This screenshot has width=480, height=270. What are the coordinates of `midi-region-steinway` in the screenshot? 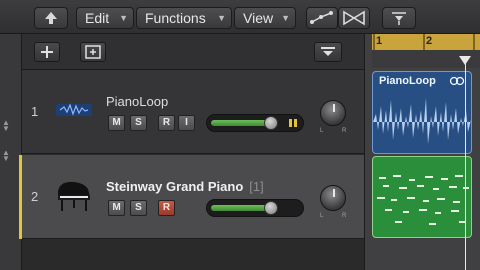 It's located at (422, 197).